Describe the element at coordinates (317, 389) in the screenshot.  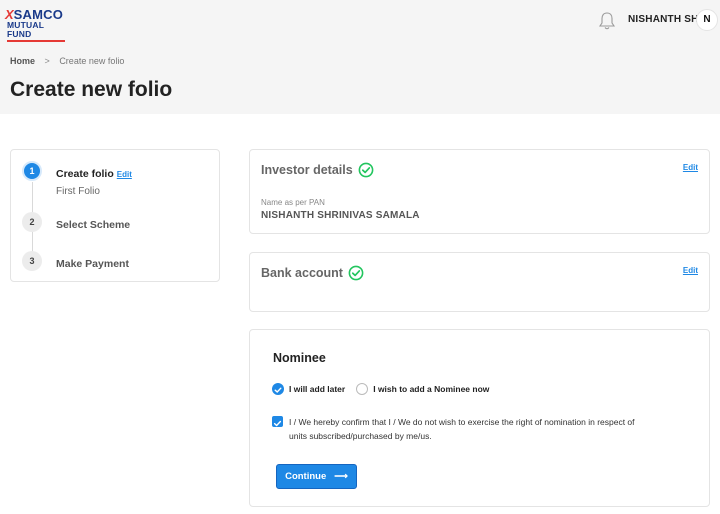
I see `radio-add-later-label: I will add later` at that location.